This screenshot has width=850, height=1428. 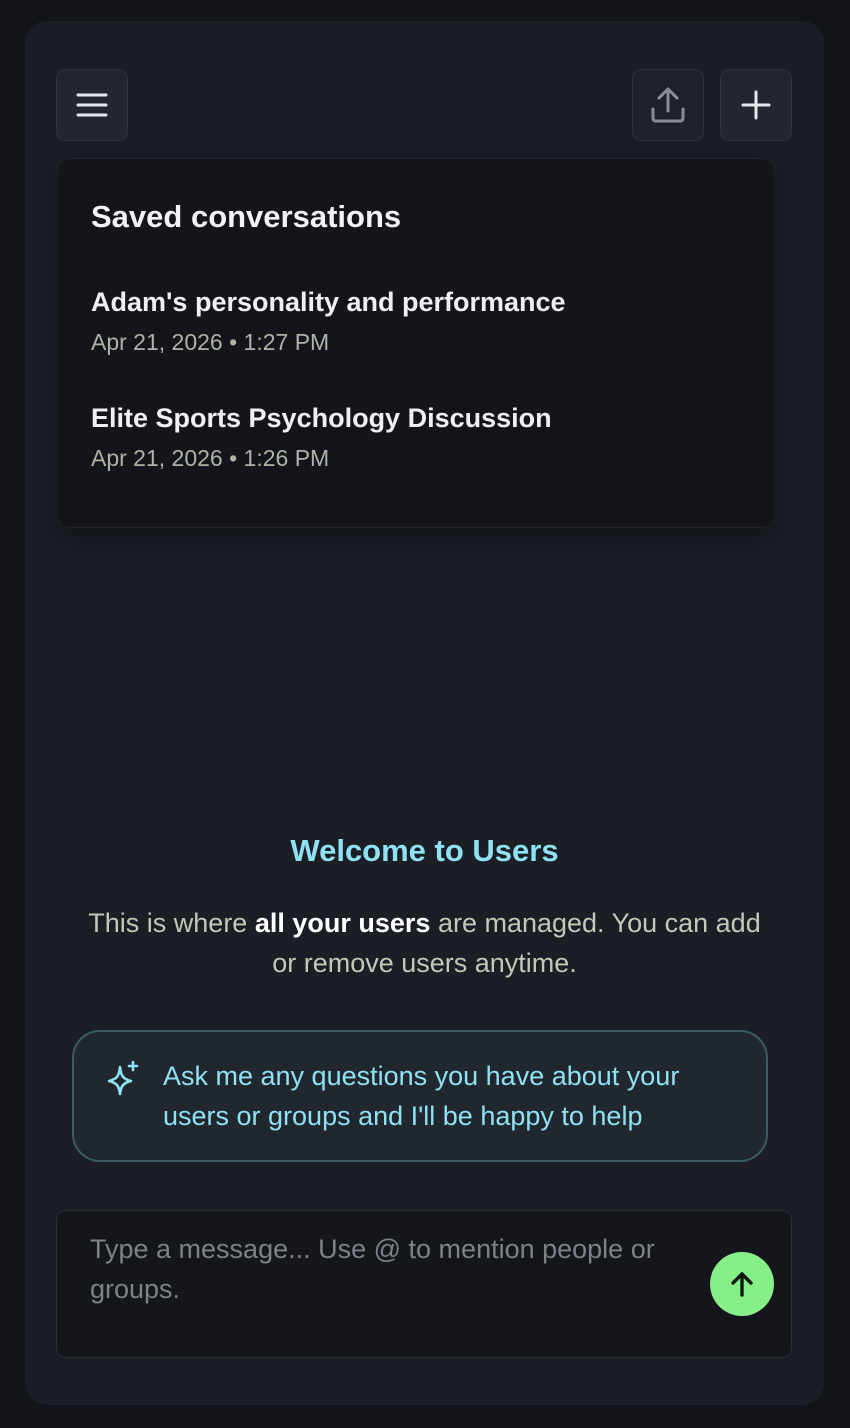 I want to click on welcome-text-bold: all your users, so click(x=342, y=923).